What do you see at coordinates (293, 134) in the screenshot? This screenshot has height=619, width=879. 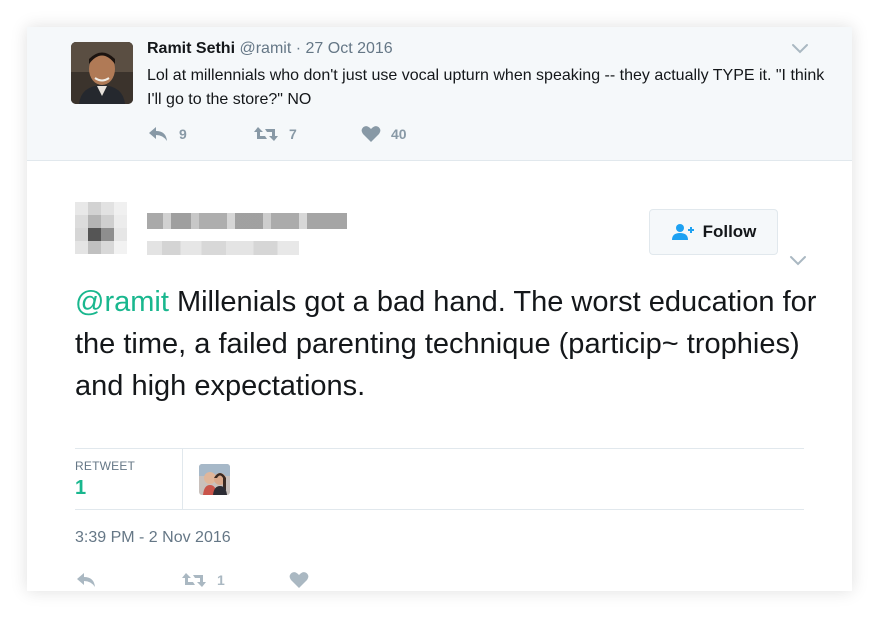 I see `retweet-count: 7` at bounding box center [293, 134].